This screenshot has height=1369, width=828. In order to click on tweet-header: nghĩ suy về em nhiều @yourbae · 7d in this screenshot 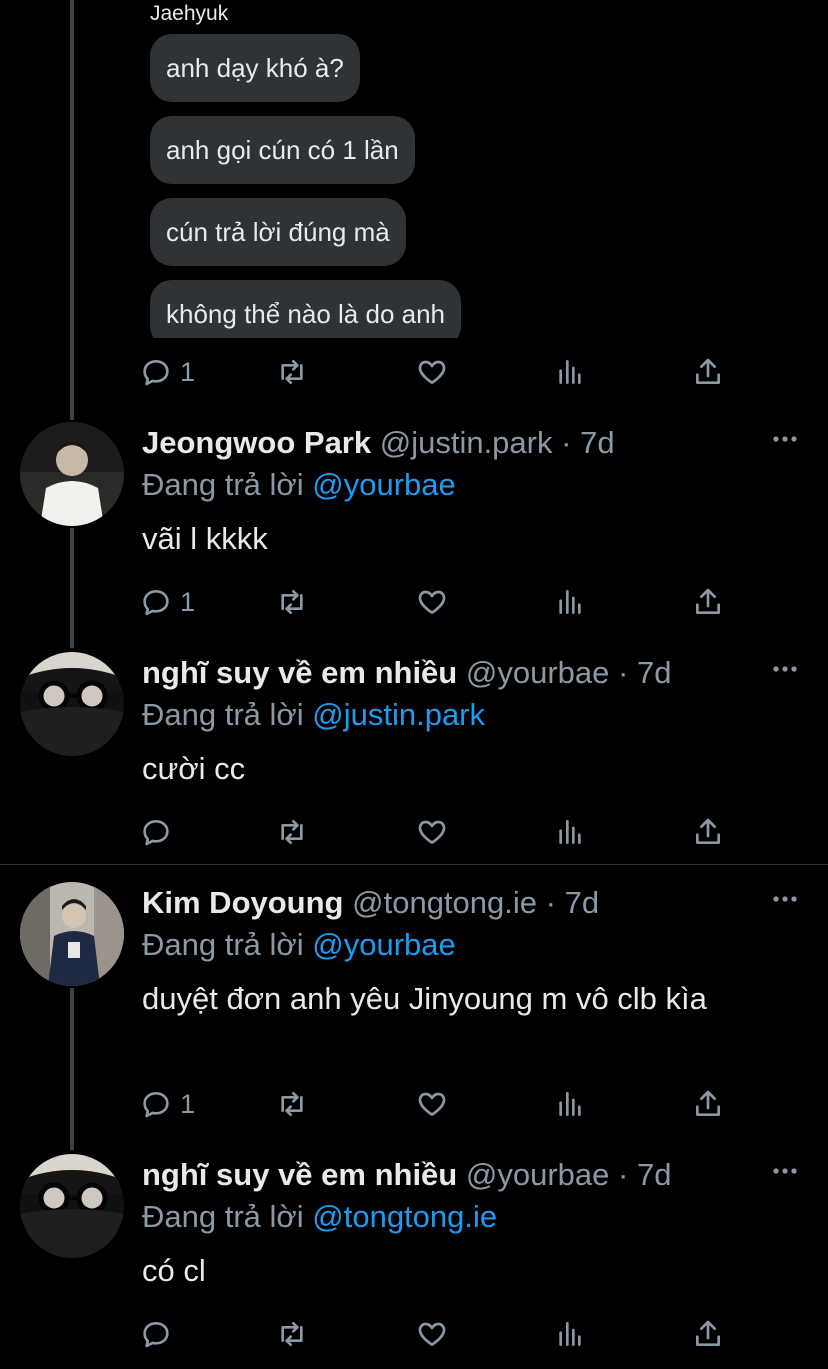, I will do `click(442, 673)`.